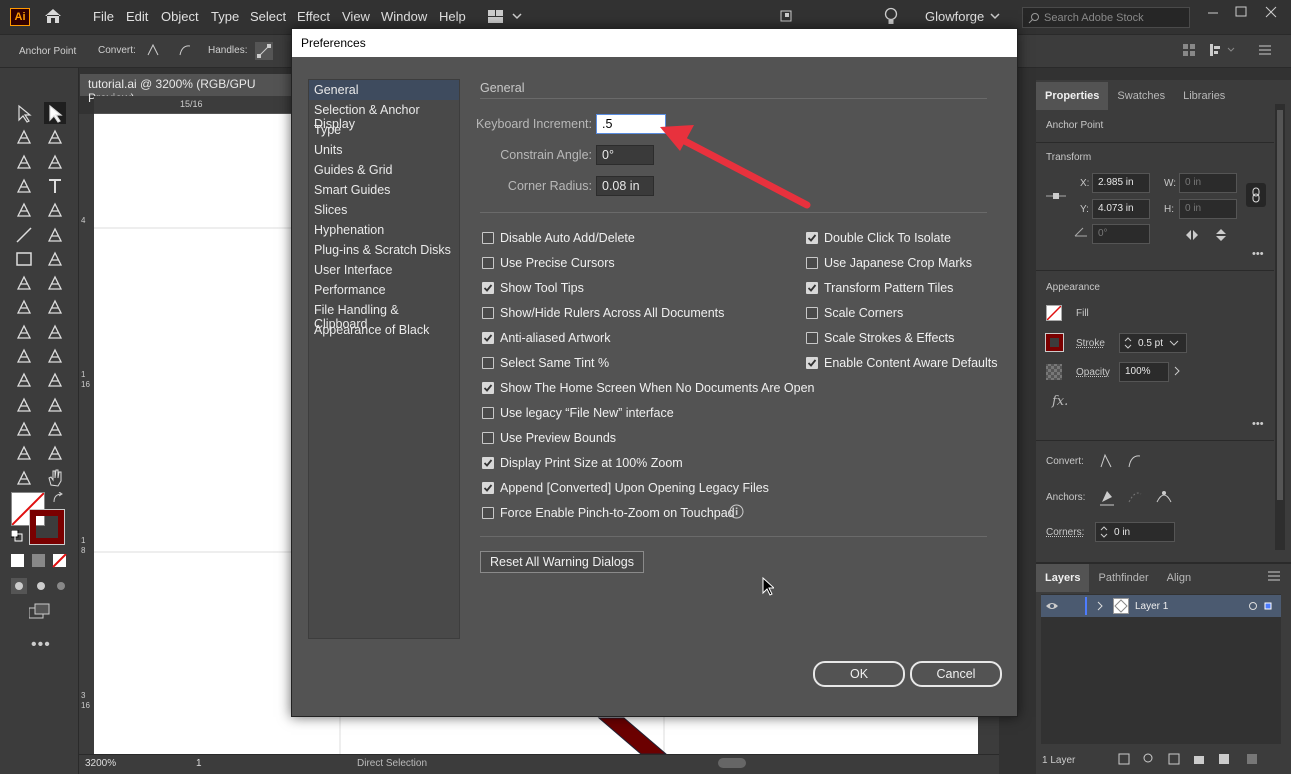 The width and height of the screenshot is (1291, 774). What do you see at coordinates (55, 478) in the screenshot?
I see `hand-tool-icon` at bounding box center [55, 478].